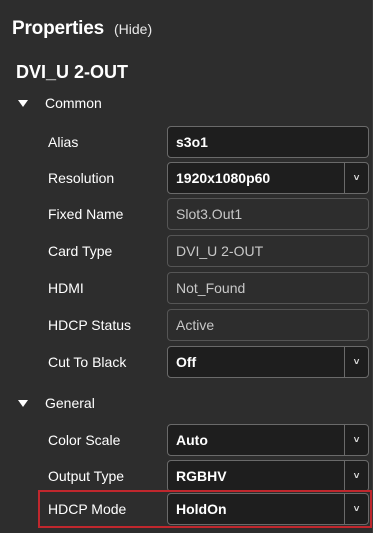 Image resolution: width=373 pixels, height=533 pixels. Describe the element at coordinates (223, 178) in the screenshot. I see `select-value: 1920x1080p60` at that location.